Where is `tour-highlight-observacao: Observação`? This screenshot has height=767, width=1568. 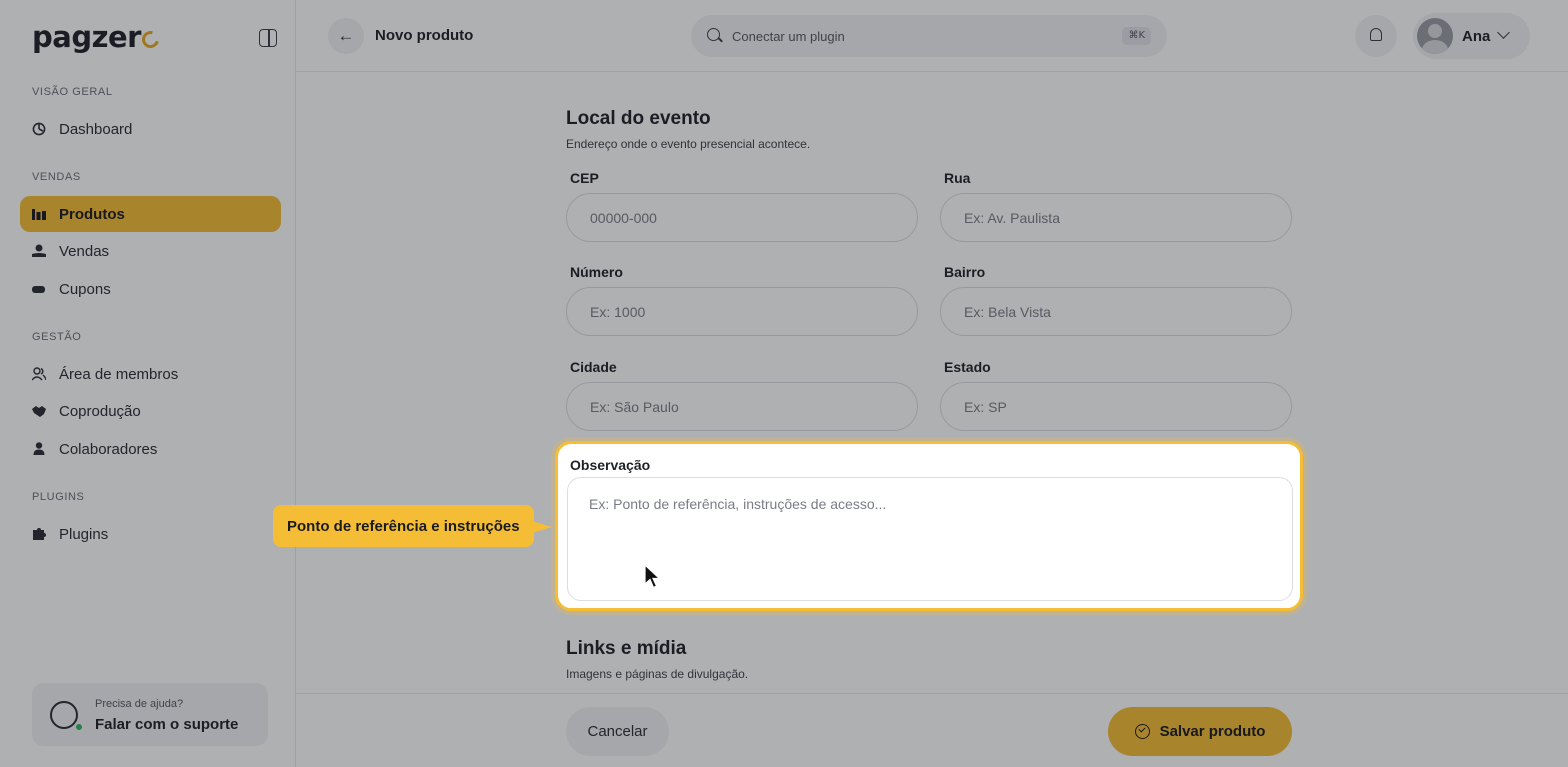
tour-highlight-observacao: Observação is located at coordinates (929, 526).